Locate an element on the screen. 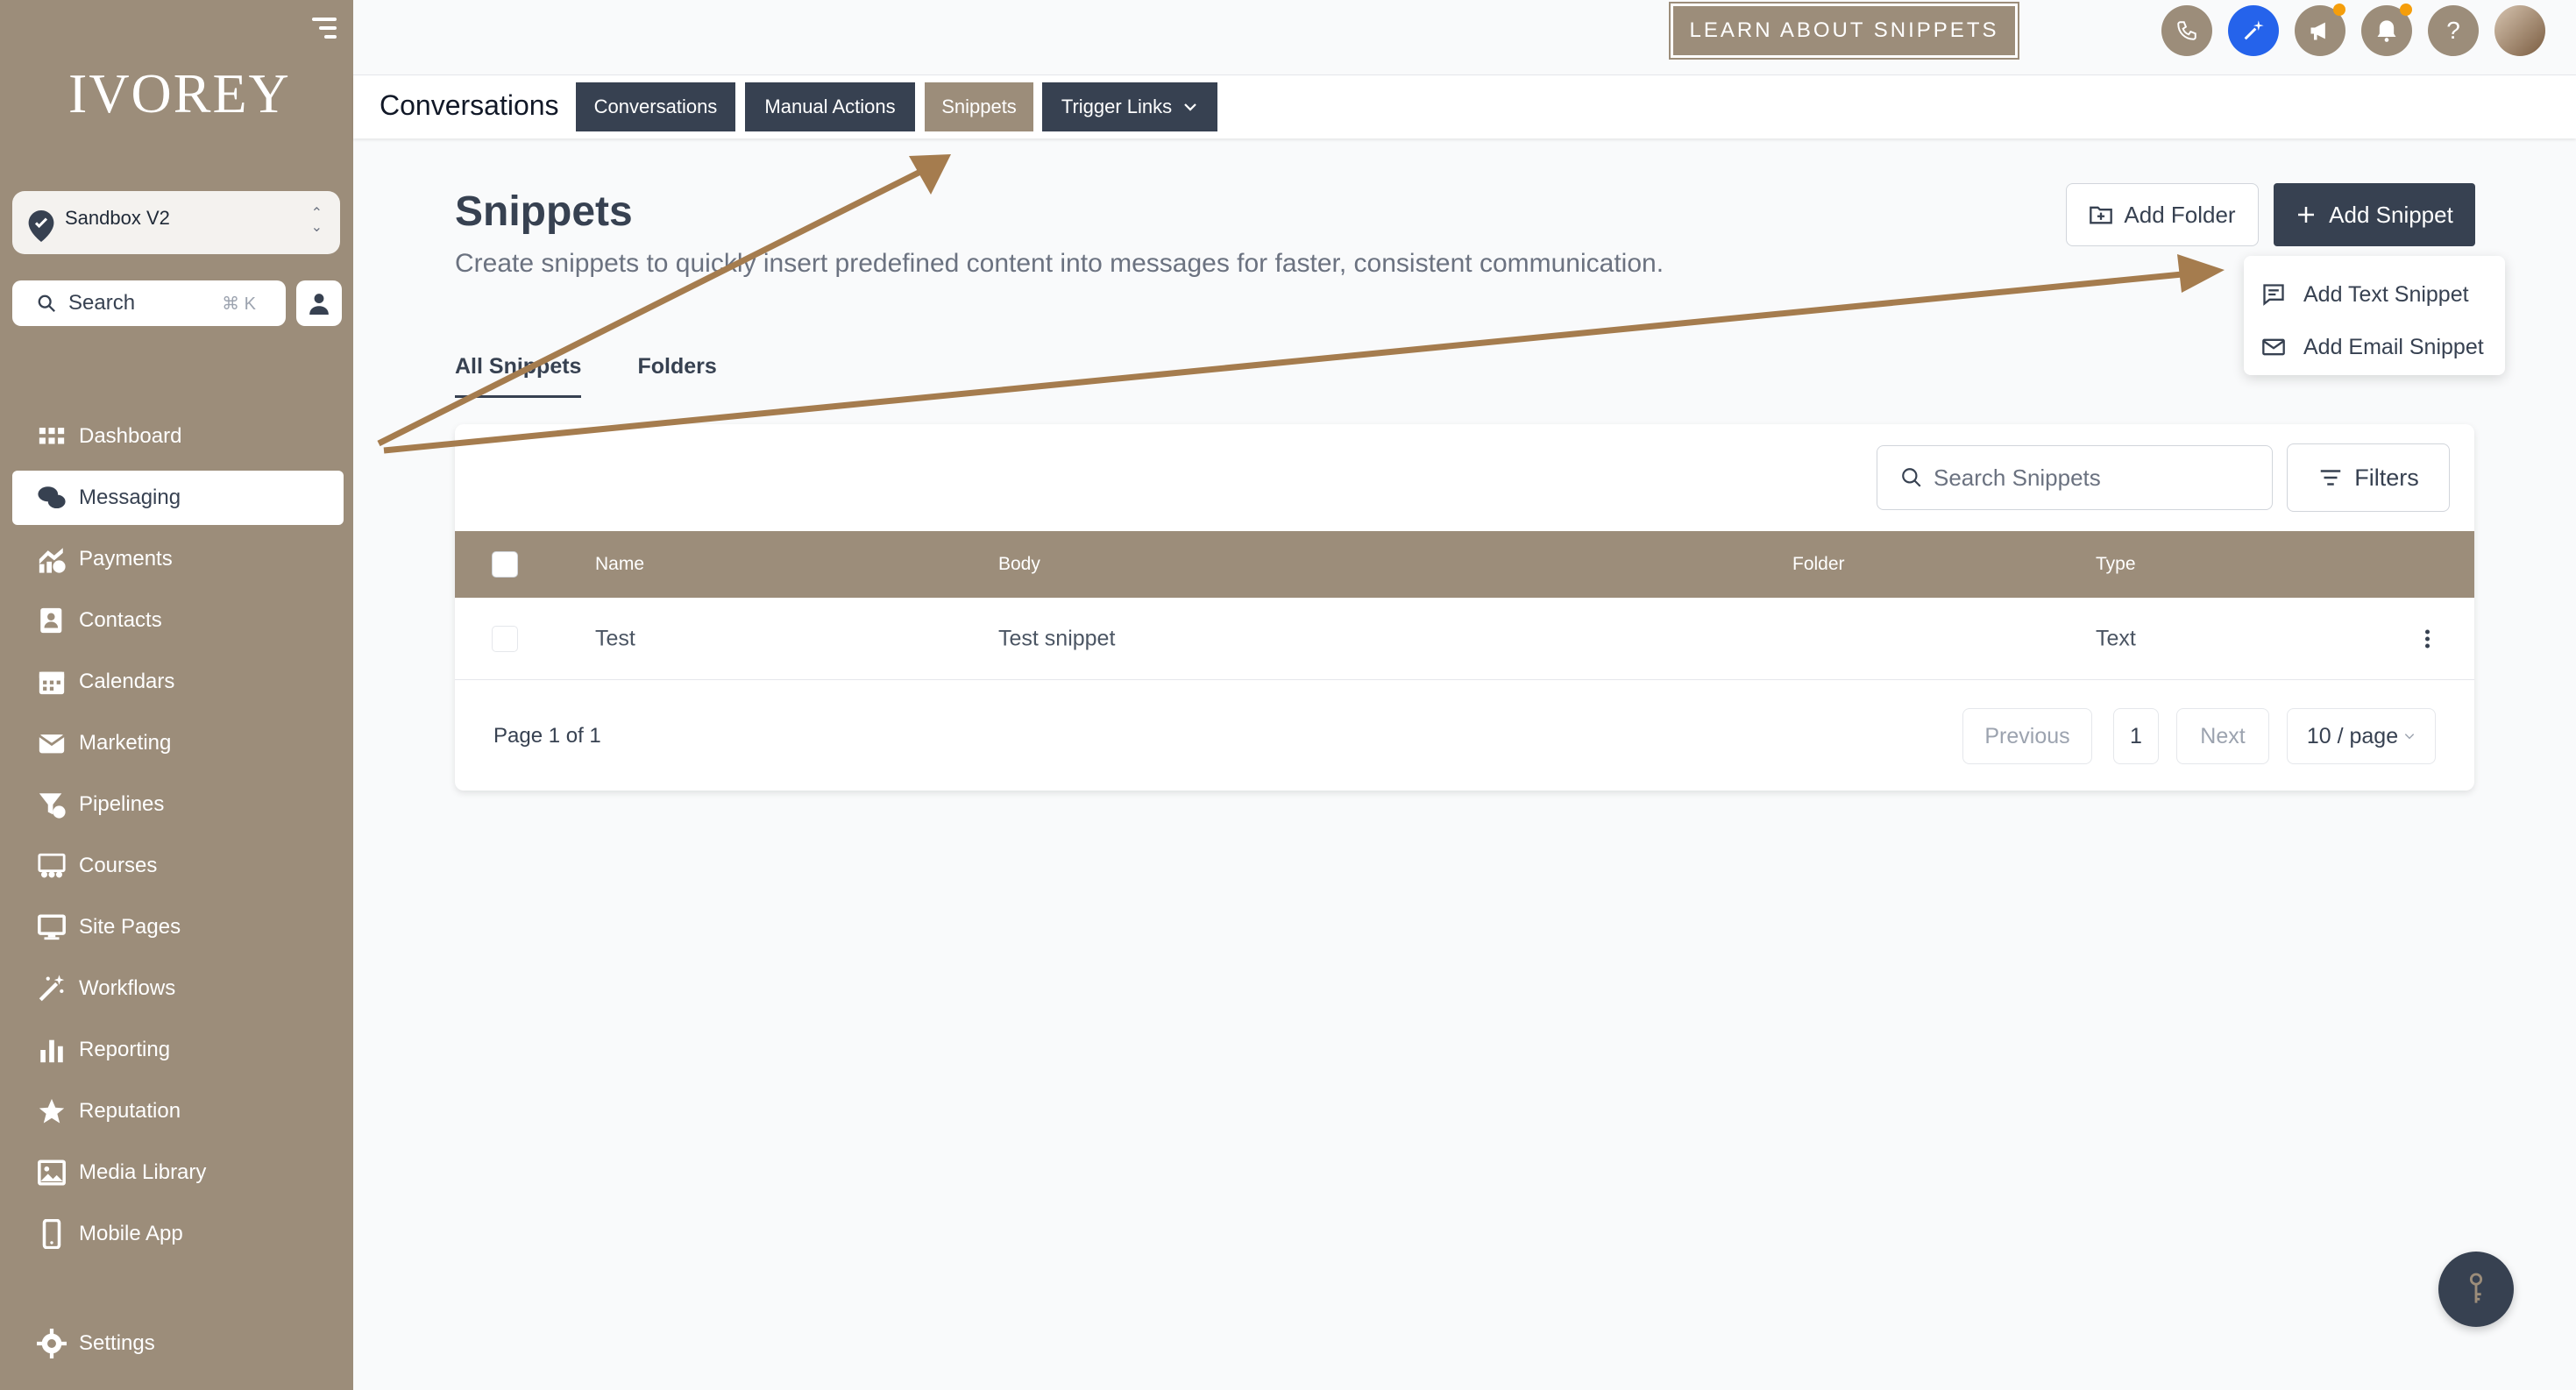 Image resolution: width=2576 pixels, height=1390 pixels. previous-page-button: Previous is located at coordinates (2027, 736).